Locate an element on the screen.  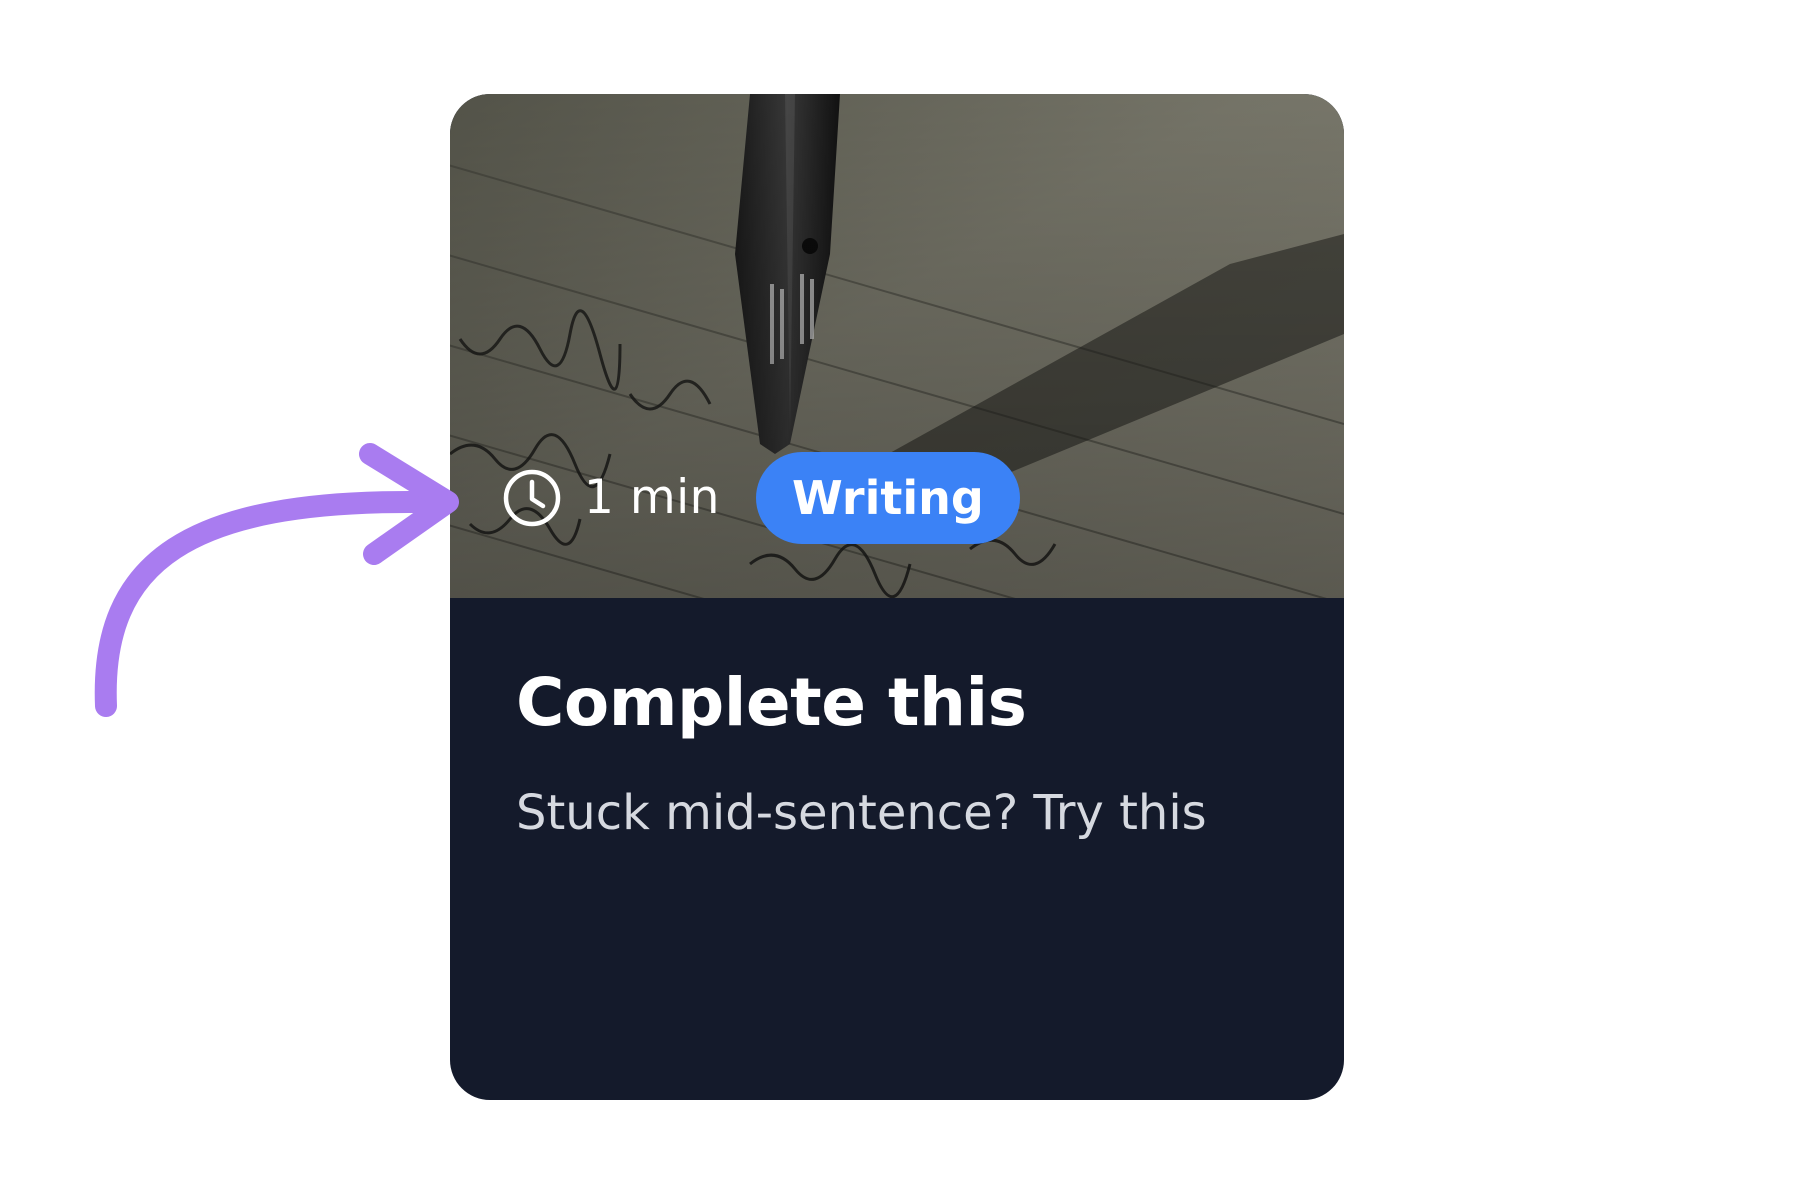
curved-arrow-icon is located at coordinates (290, 582).